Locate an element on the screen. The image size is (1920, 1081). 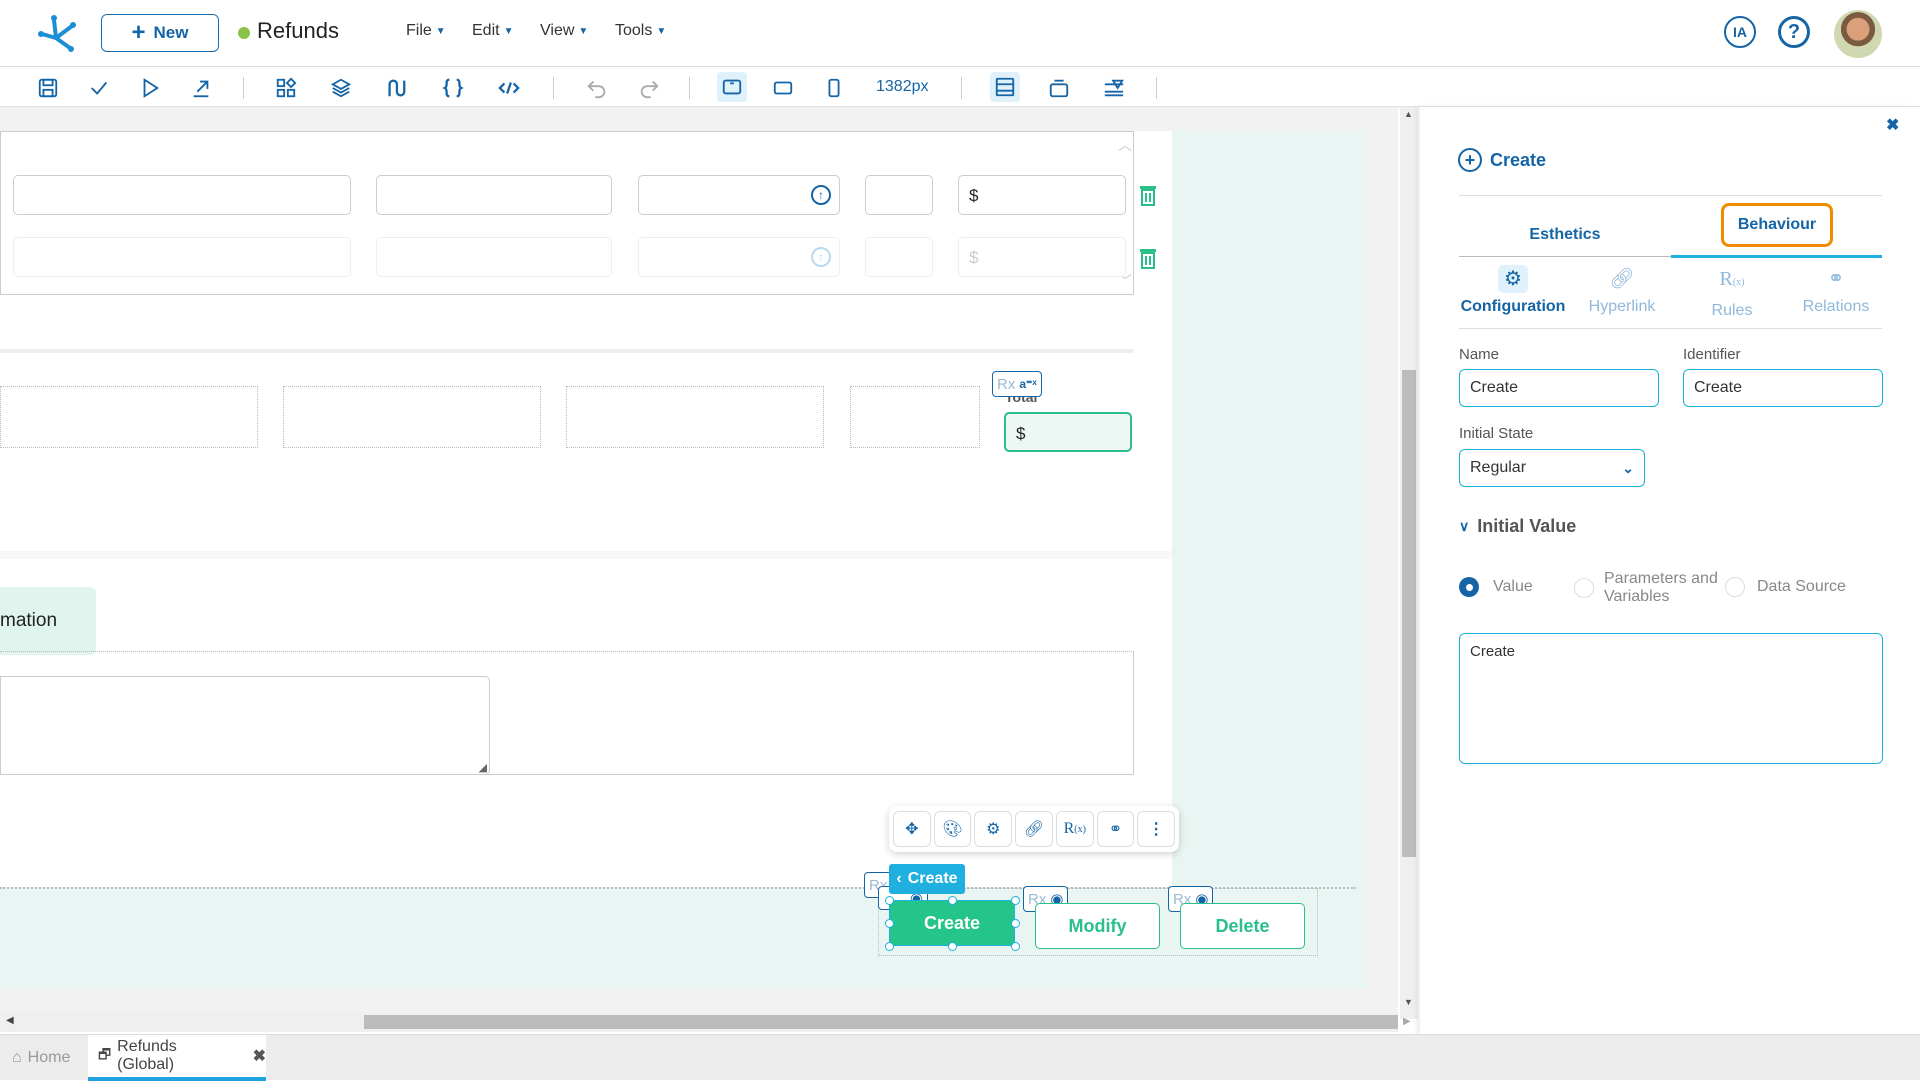
flow-icon is located at coordinates (396, 88).